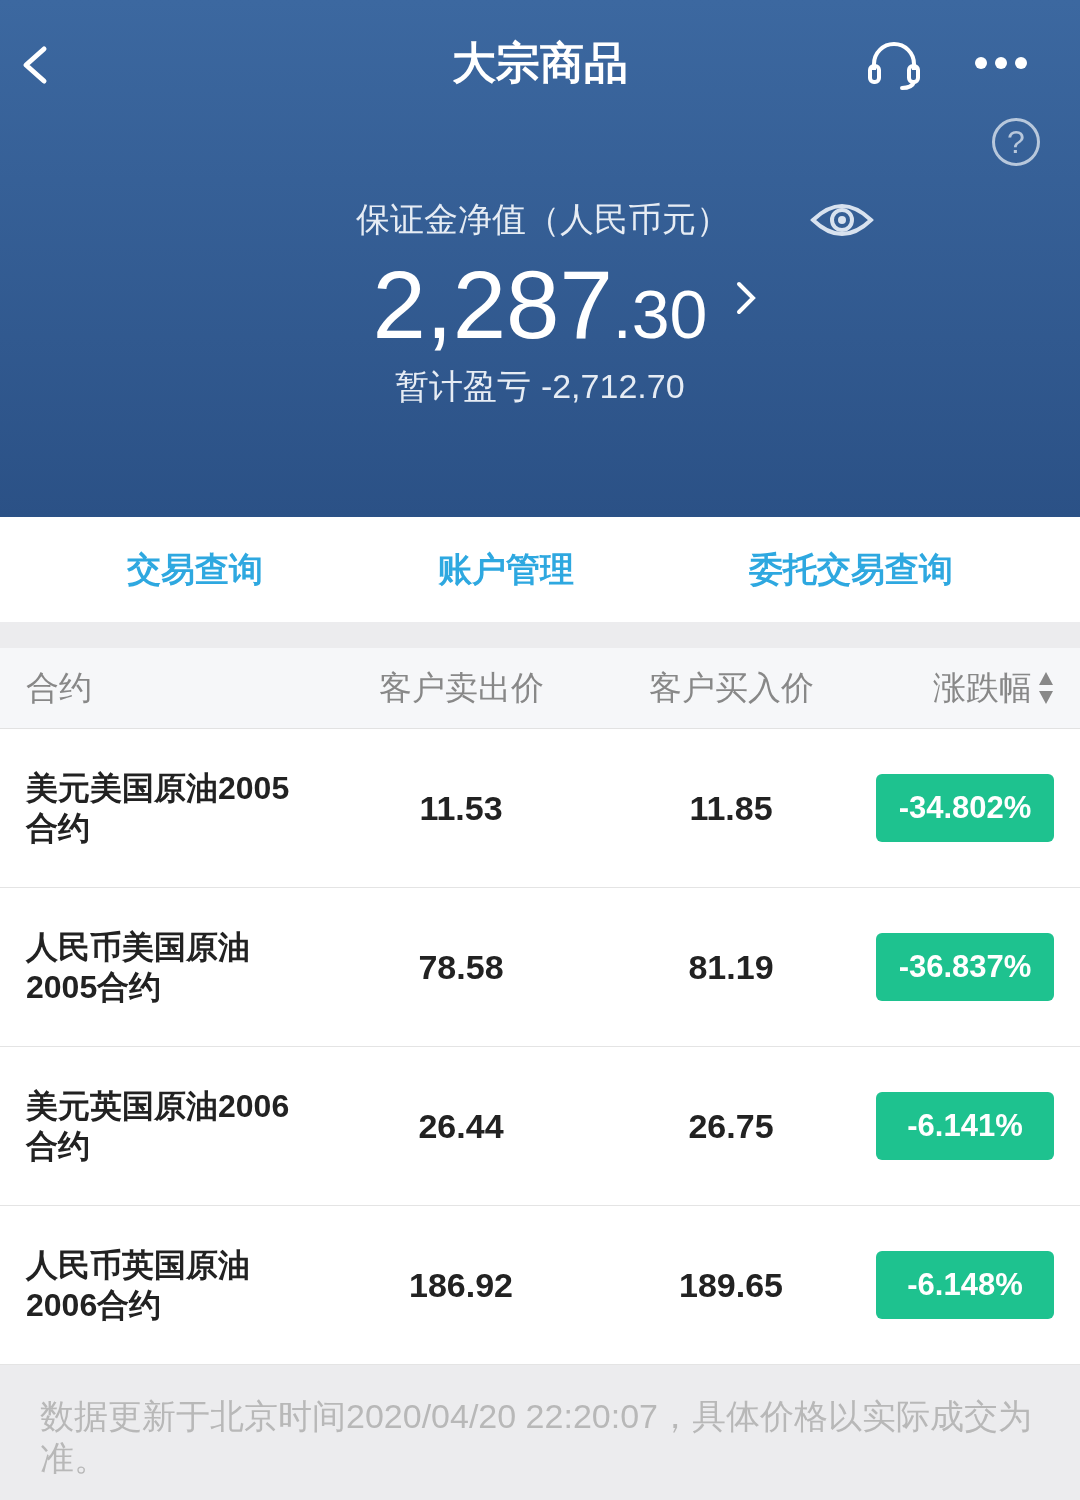  What do you see at coordinates (540, 386) in the screenshot?
I see `profit-loss-text: 暂计盈亏 -2,712.70` at bounding box center [540, 386].